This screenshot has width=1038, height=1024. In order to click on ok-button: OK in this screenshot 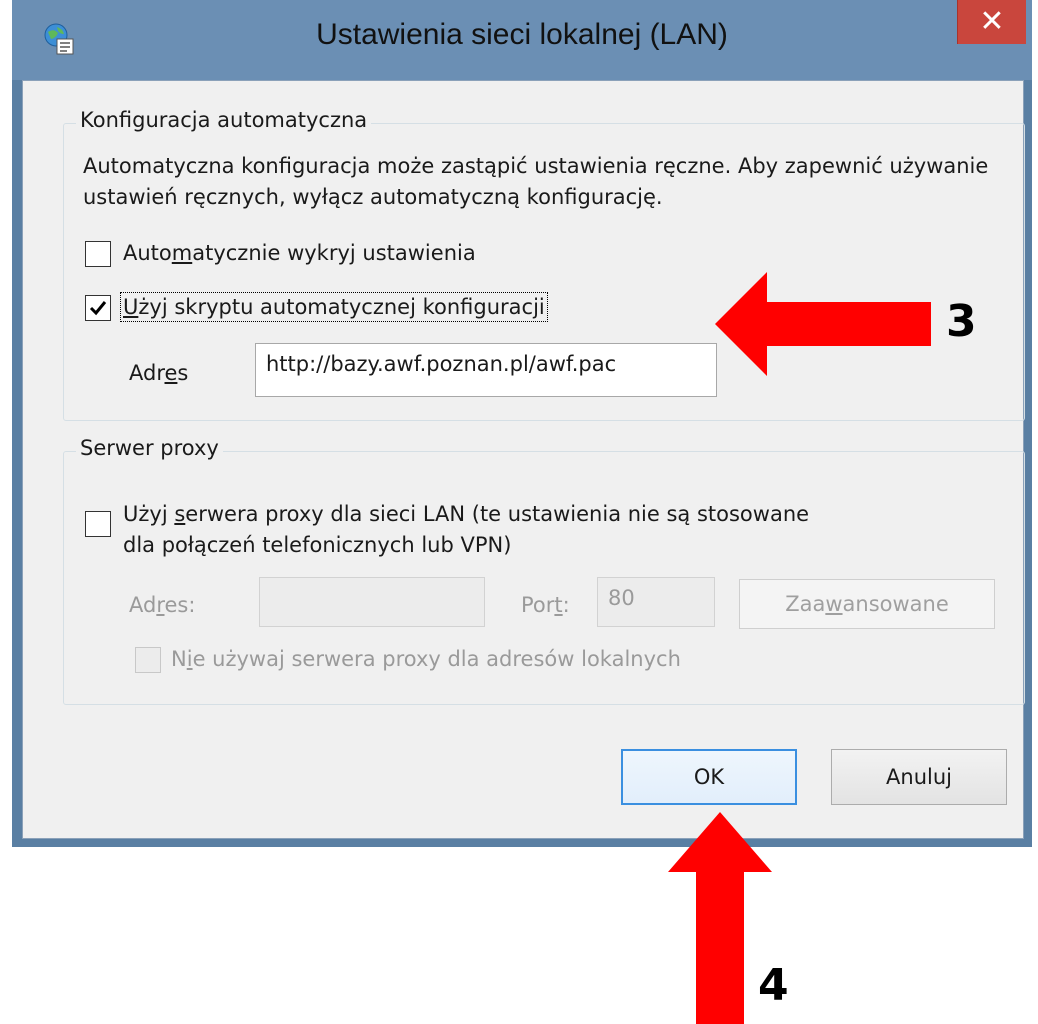, I will do `click(709, 777)`.